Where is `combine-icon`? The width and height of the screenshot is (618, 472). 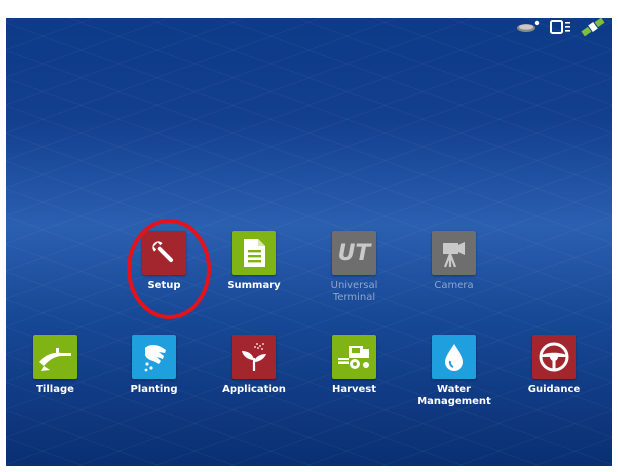
combine-icon is located at coordinates (354, 357).